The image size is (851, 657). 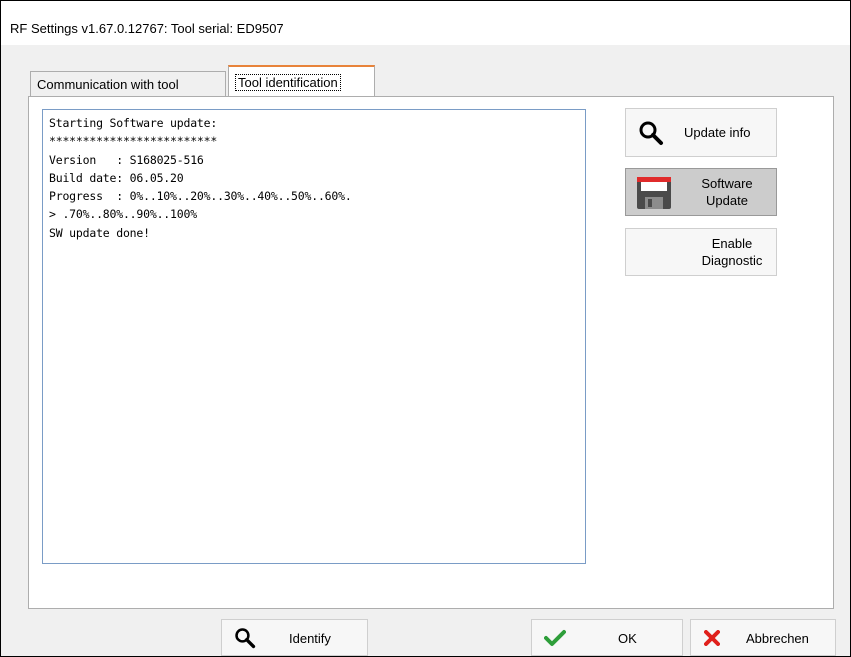 I want to click on identify-label: Identify, so click(x=310, y=638).